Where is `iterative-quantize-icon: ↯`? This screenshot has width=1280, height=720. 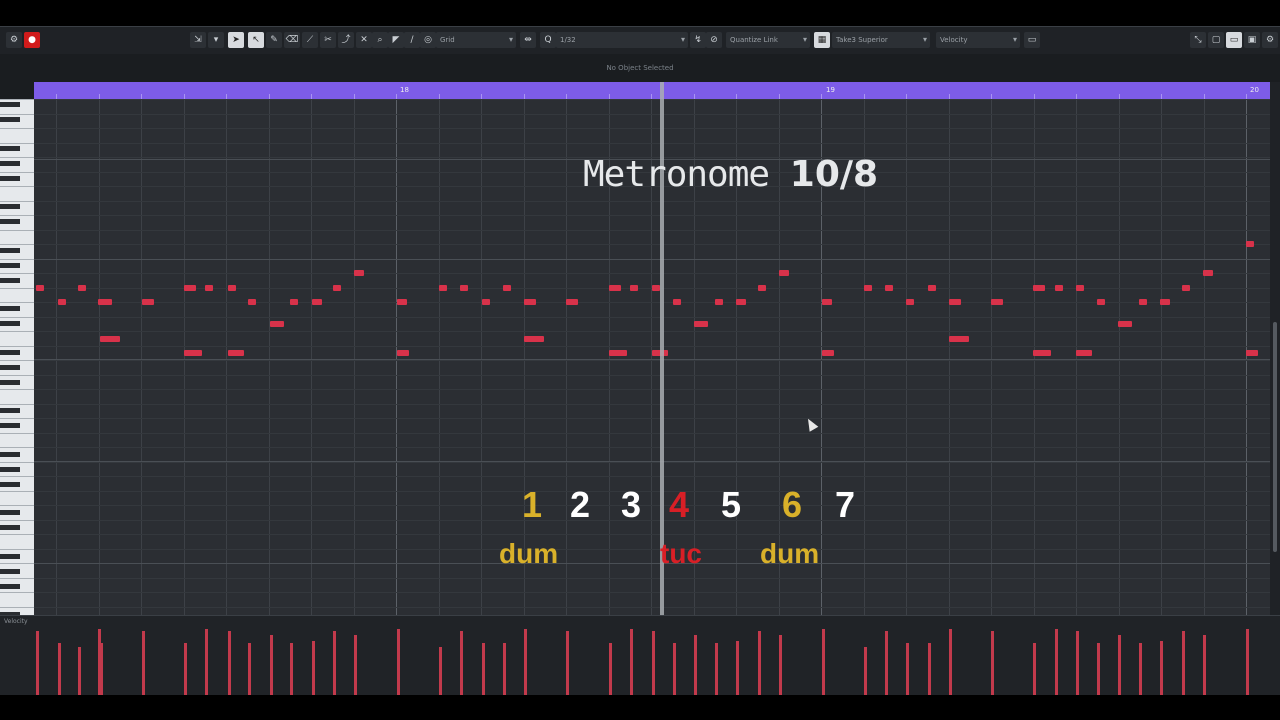 iterative-quantize-icon: ↯ is located at coordinates (698, 40).